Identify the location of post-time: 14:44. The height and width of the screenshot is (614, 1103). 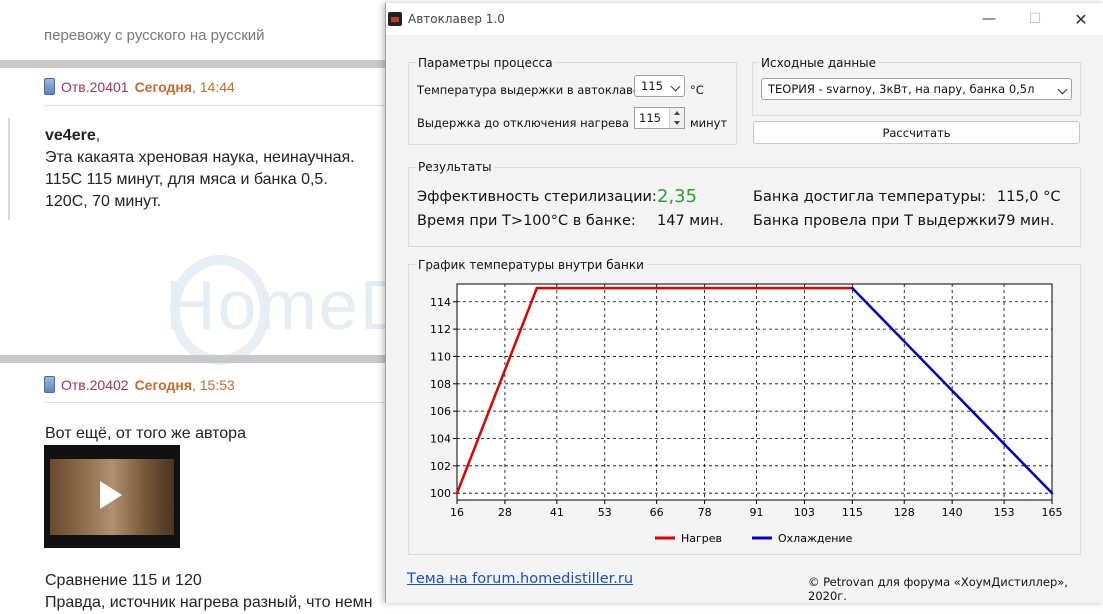
(217, 86).